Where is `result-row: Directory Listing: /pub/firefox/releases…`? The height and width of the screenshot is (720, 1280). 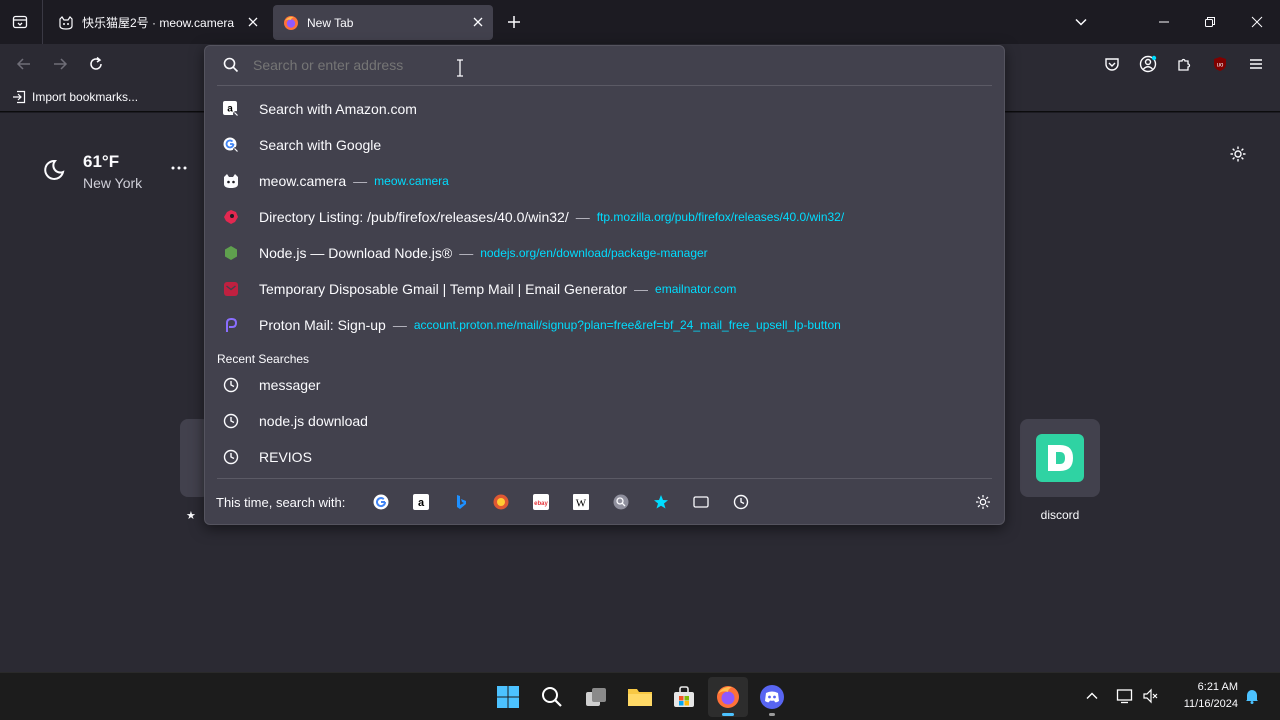
result-row: Directory Listing: /pub/firefox/releases… is located at coordinates (604, 217).